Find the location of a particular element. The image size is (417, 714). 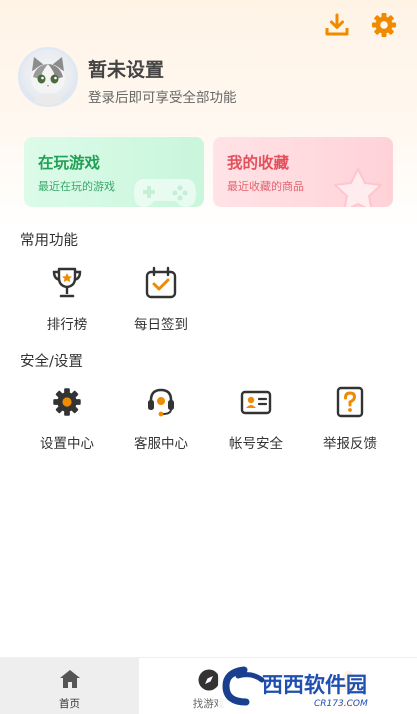

report-feedback-label: 举报反馈 is located at coordinates (350, 444).